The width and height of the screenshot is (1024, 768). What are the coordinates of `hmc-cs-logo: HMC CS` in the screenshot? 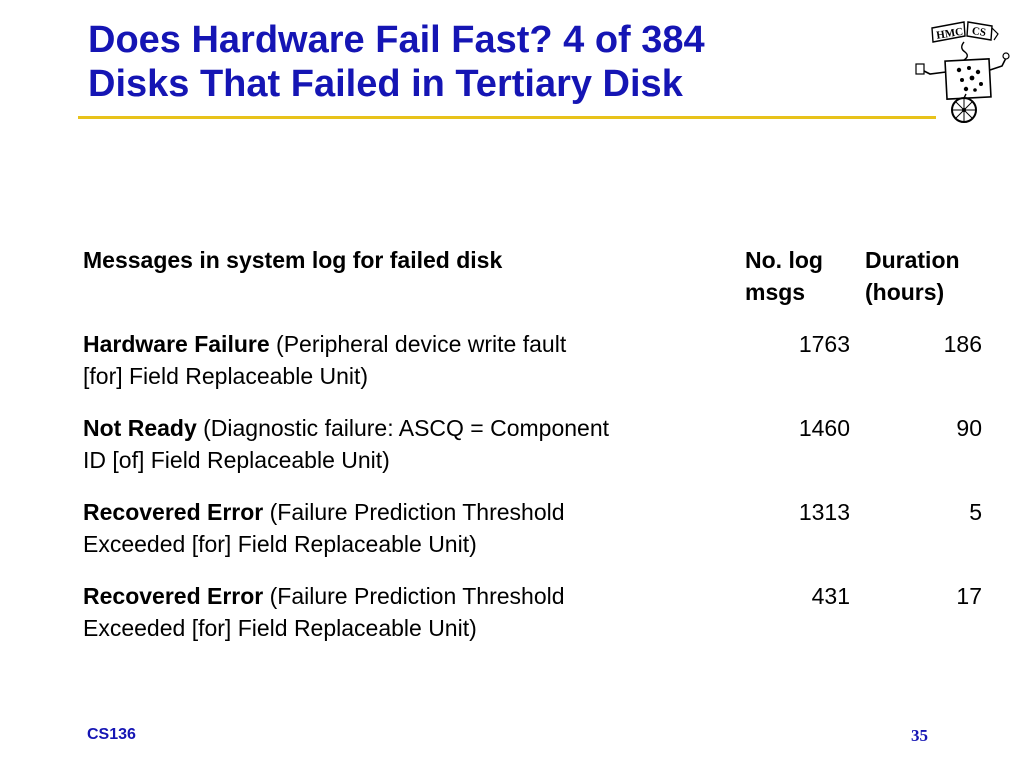 It's located at (962, 72).